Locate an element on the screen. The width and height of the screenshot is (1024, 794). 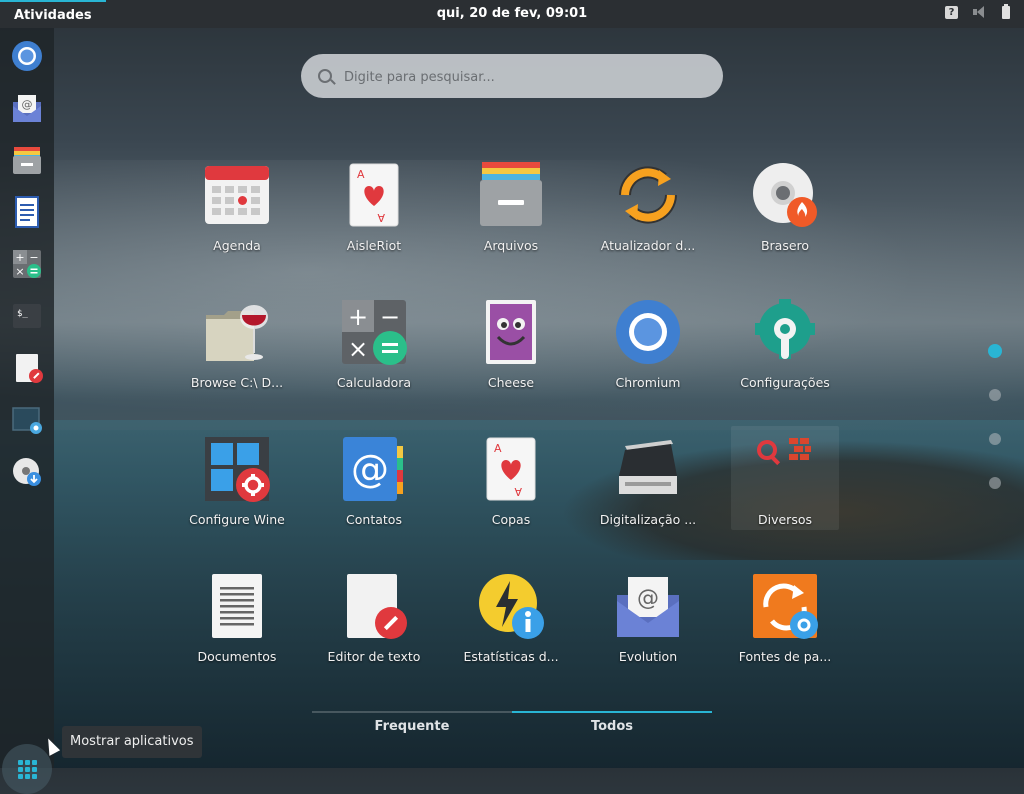
app-label: Configurações is located at coordinates (785, 382).